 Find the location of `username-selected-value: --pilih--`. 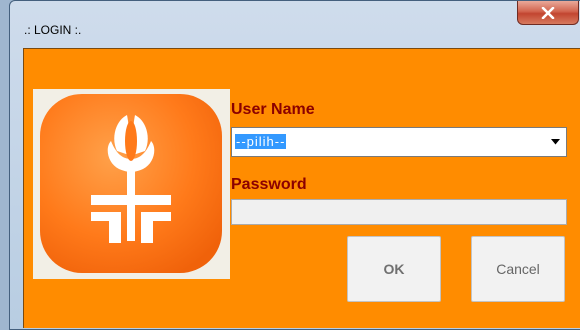

username-selected-value: --pilih-- is located at coordinates (261, 141).